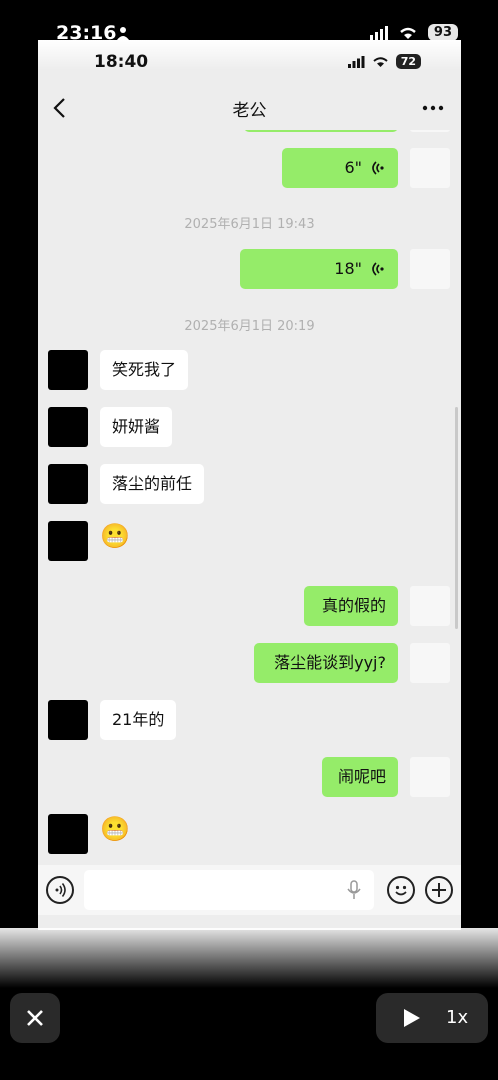 This screenshot has height=1080, width=498. What do you see at coordinates (144, 370) in the screenshot?
I see `incoming-message-bubble: 笑死我了` at bounding box center [144, 370].